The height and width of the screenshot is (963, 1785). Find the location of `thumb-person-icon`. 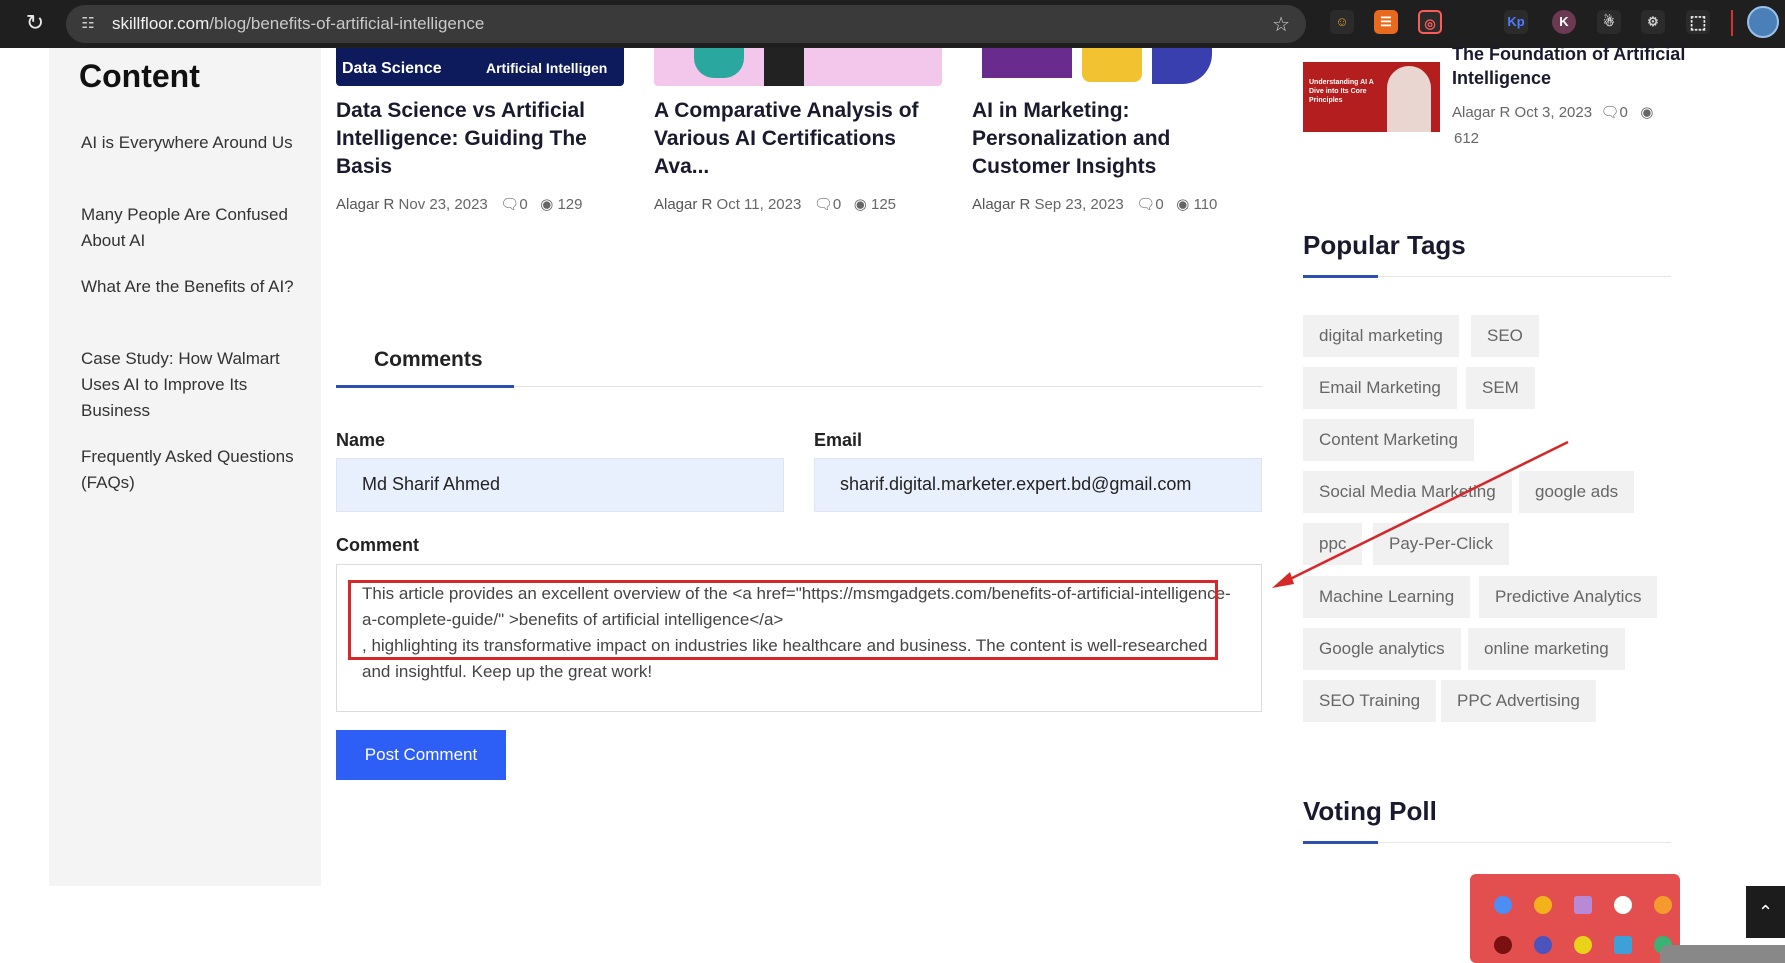

thumb-person-icon is located at coordinates (1409, 99).